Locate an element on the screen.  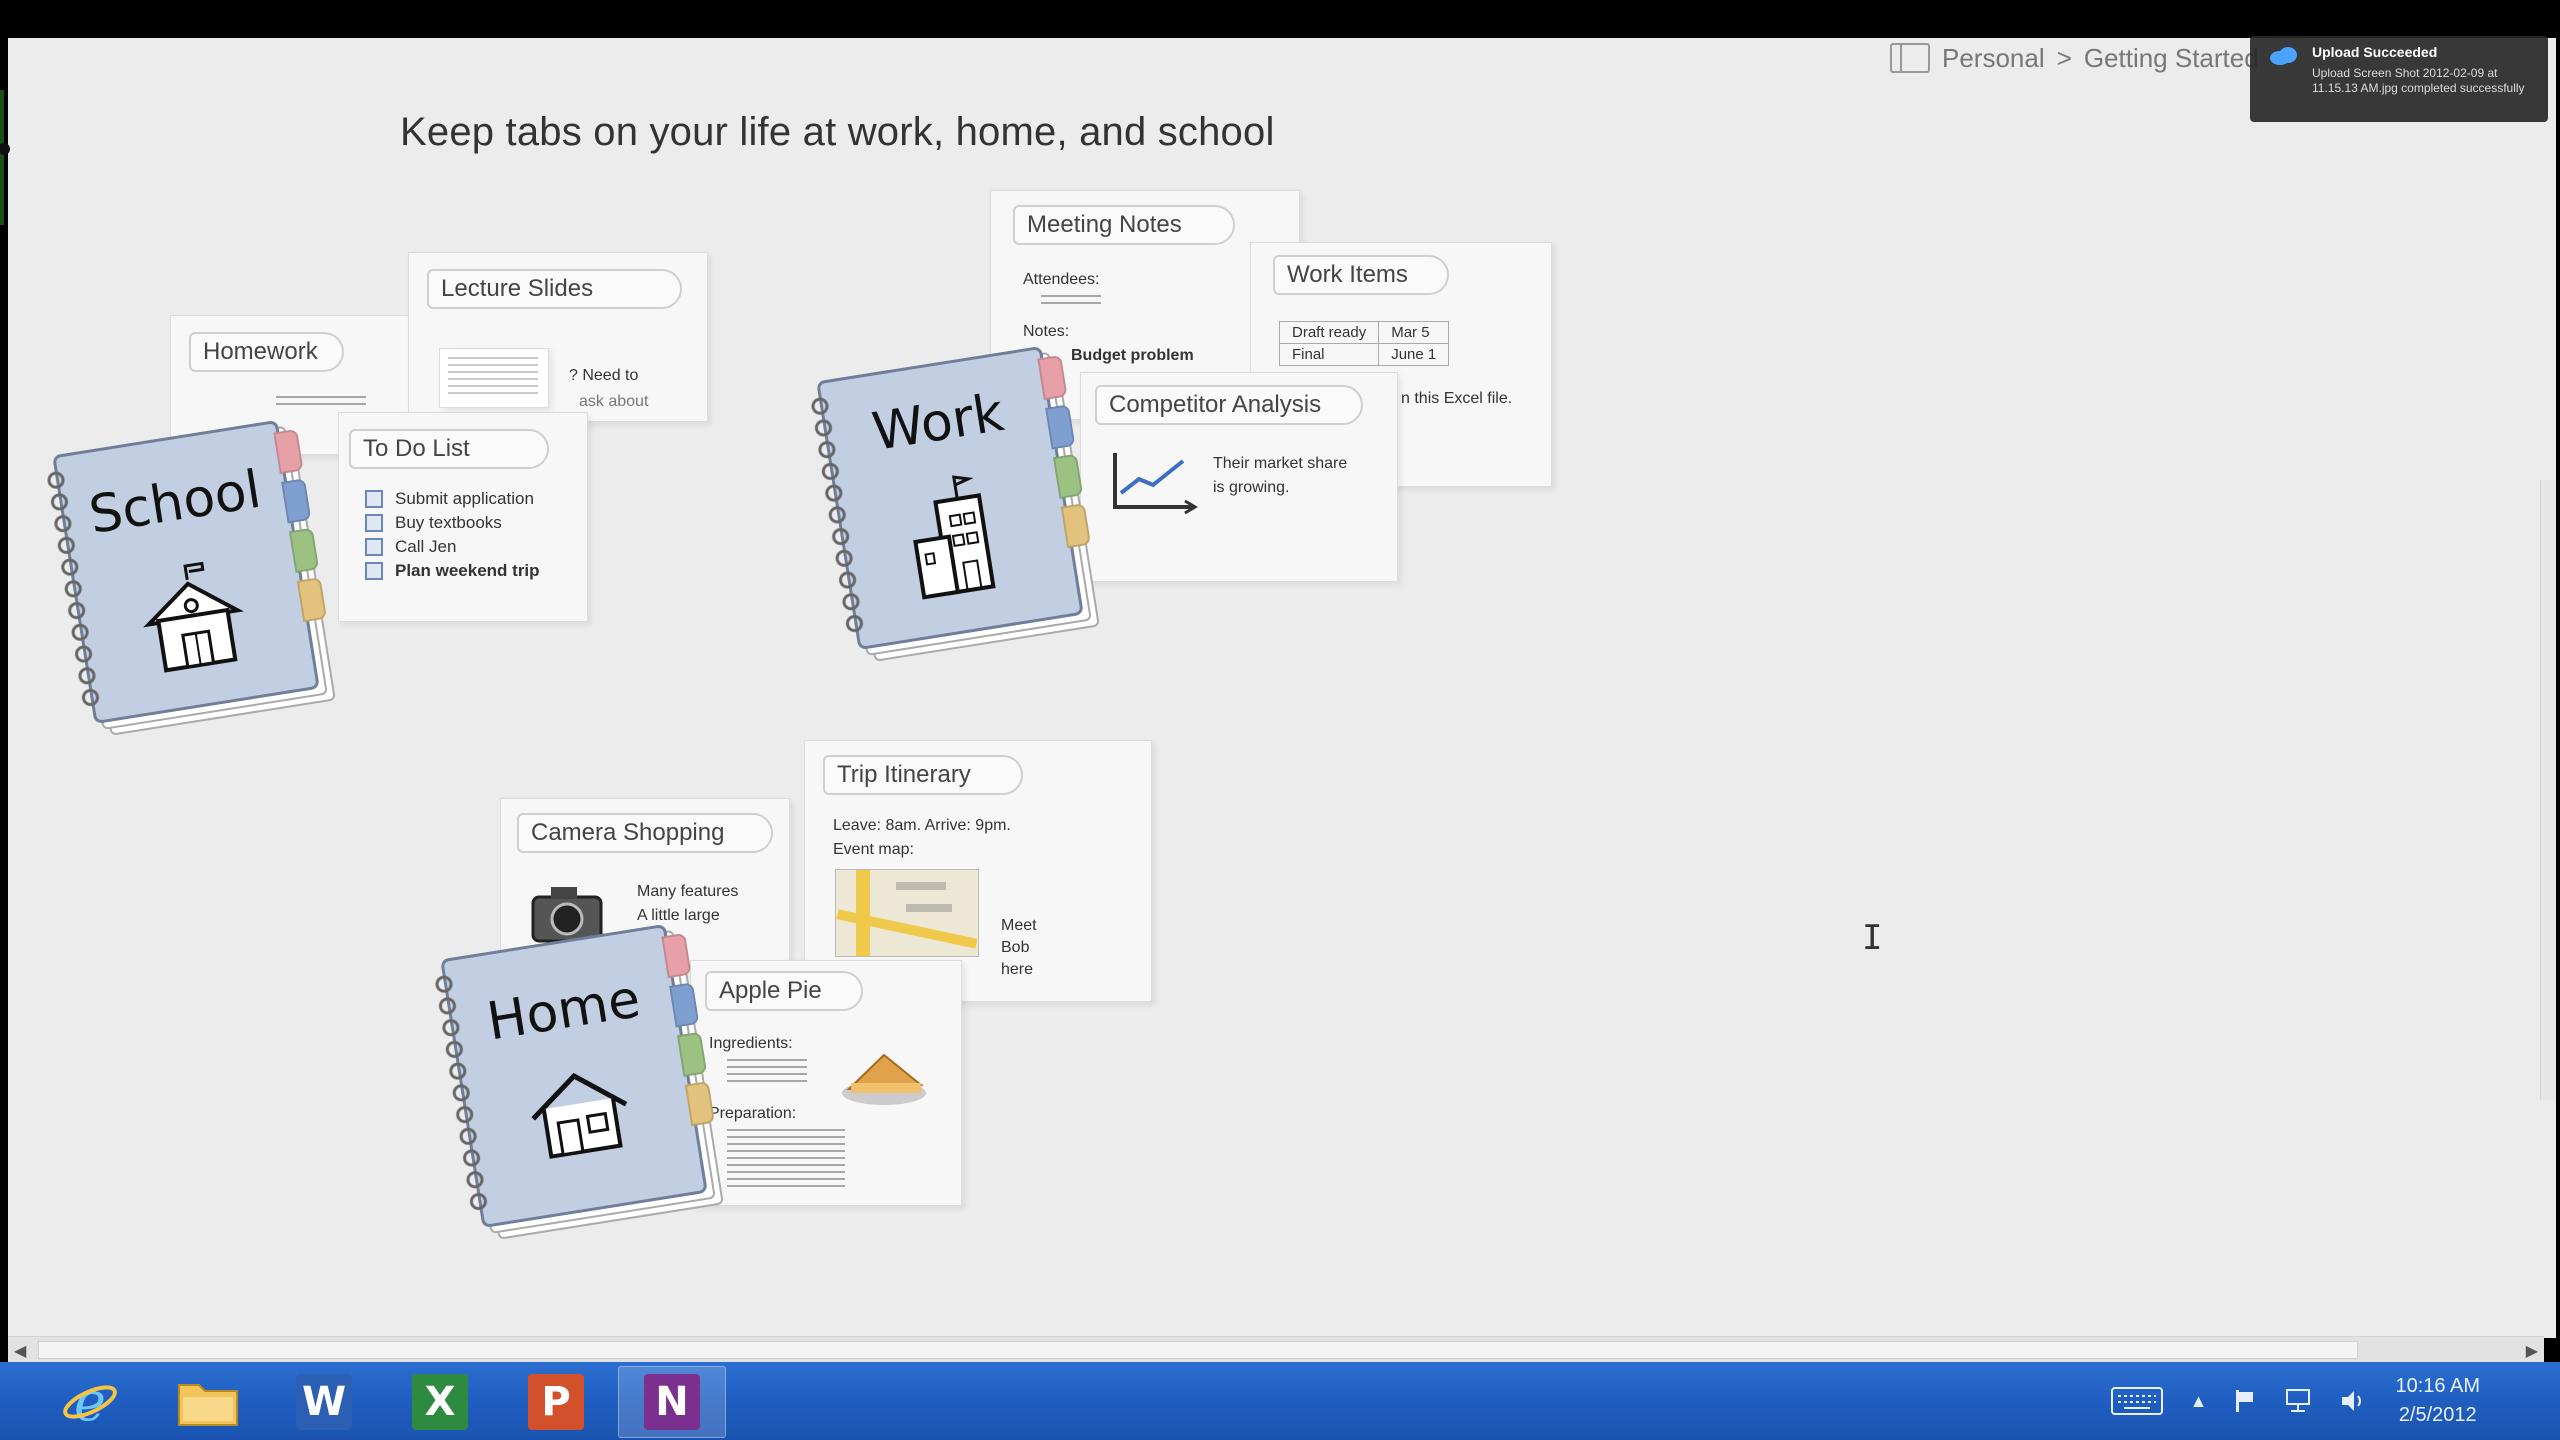
meet-line-2: Bob is located at coordinates (1015, 947).